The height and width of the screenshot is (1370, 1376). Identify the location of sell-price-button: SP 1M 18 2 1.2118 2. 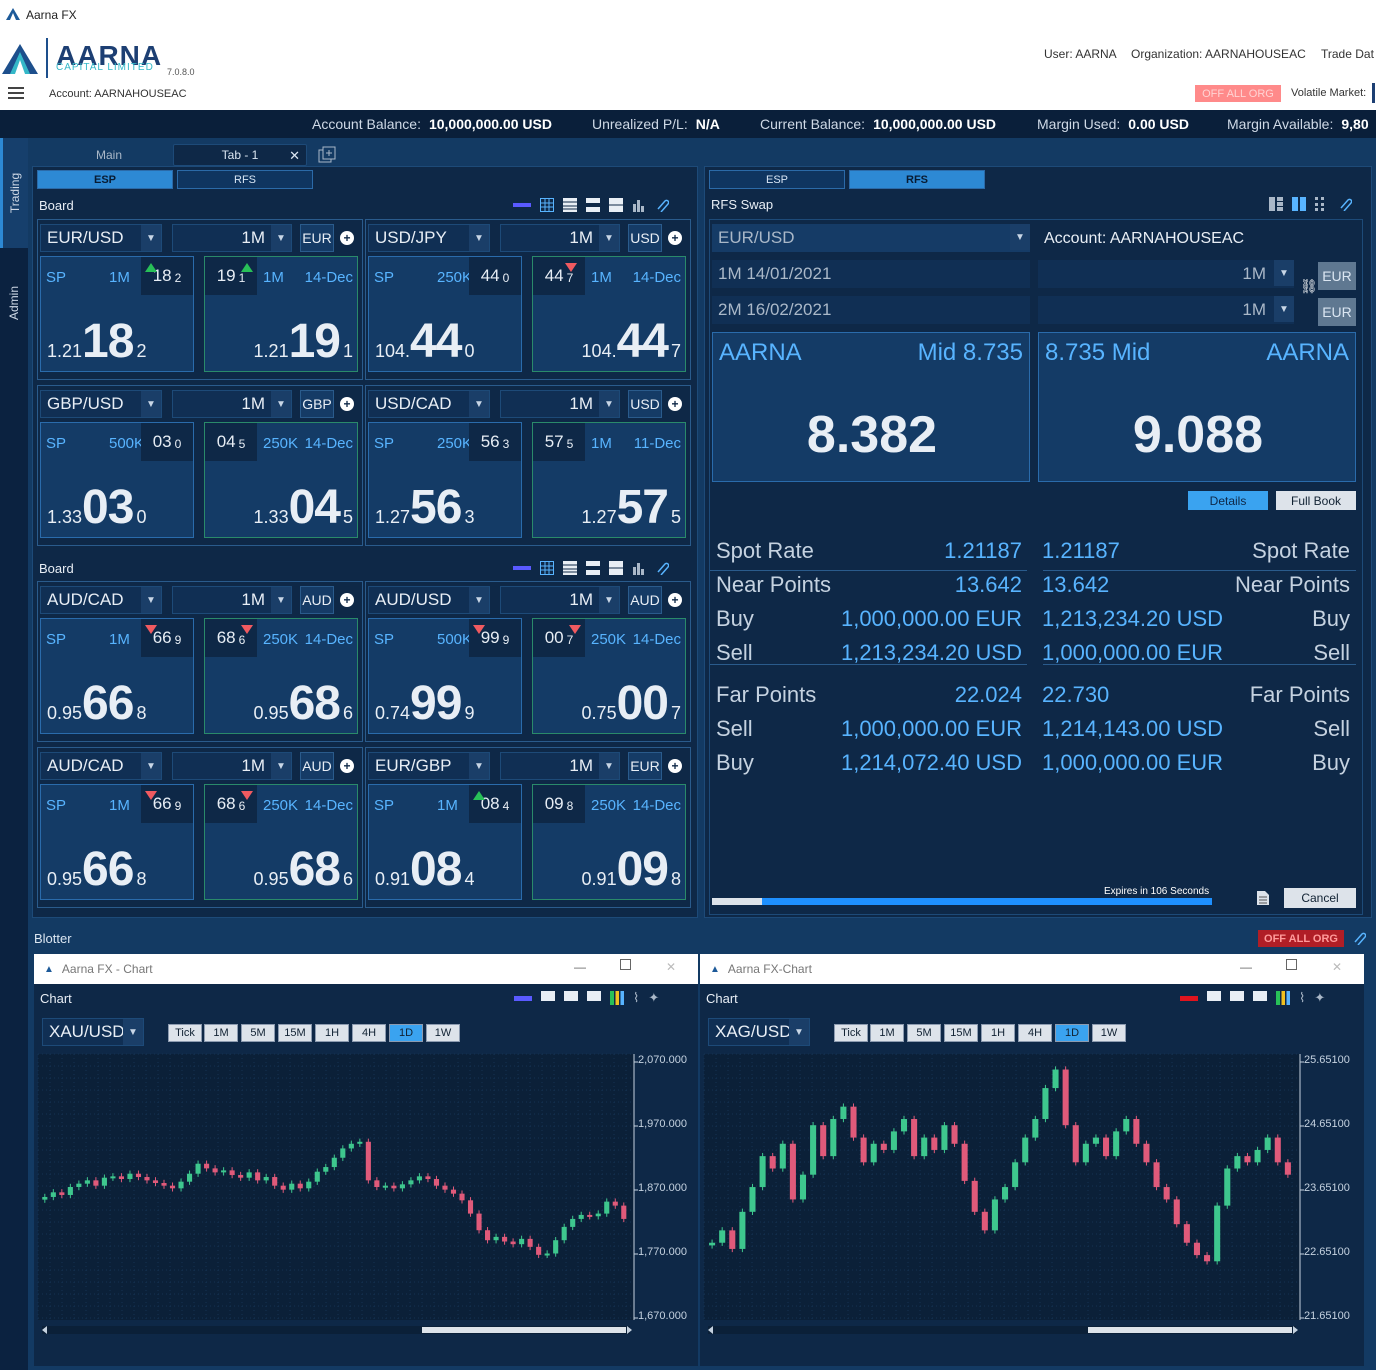
(117, 314).